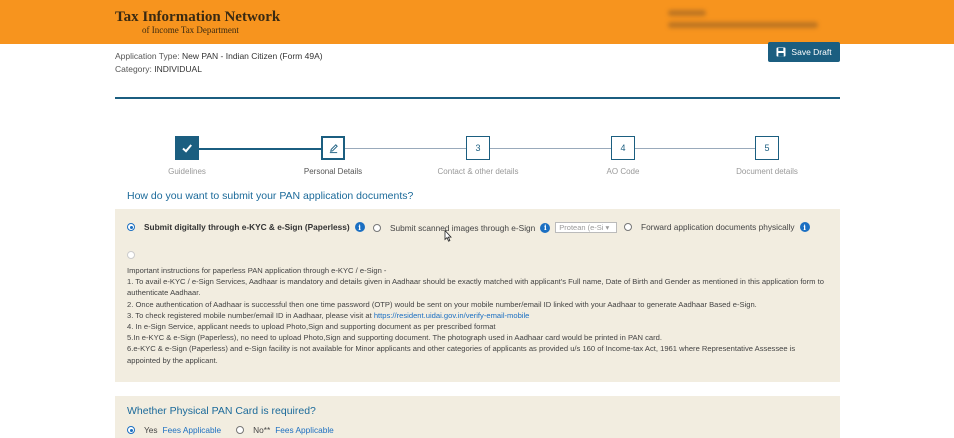 The height and width of the screenshot is (438, 954). Describe the element at coordinates (478, 171) in the screenshot. I see `step-label: Contact & other details` at that location.